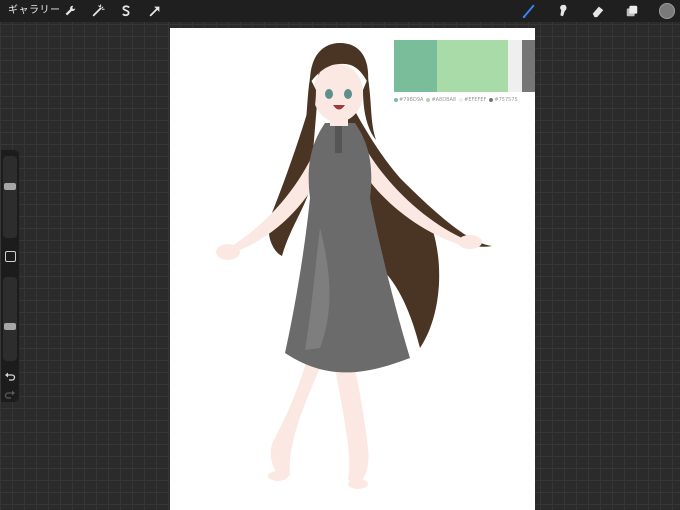 The width and height of the screenshot is (680, 510). Describe the element at coordinates (126, 11) in the screenshot. I see `selection-icon` at that location.